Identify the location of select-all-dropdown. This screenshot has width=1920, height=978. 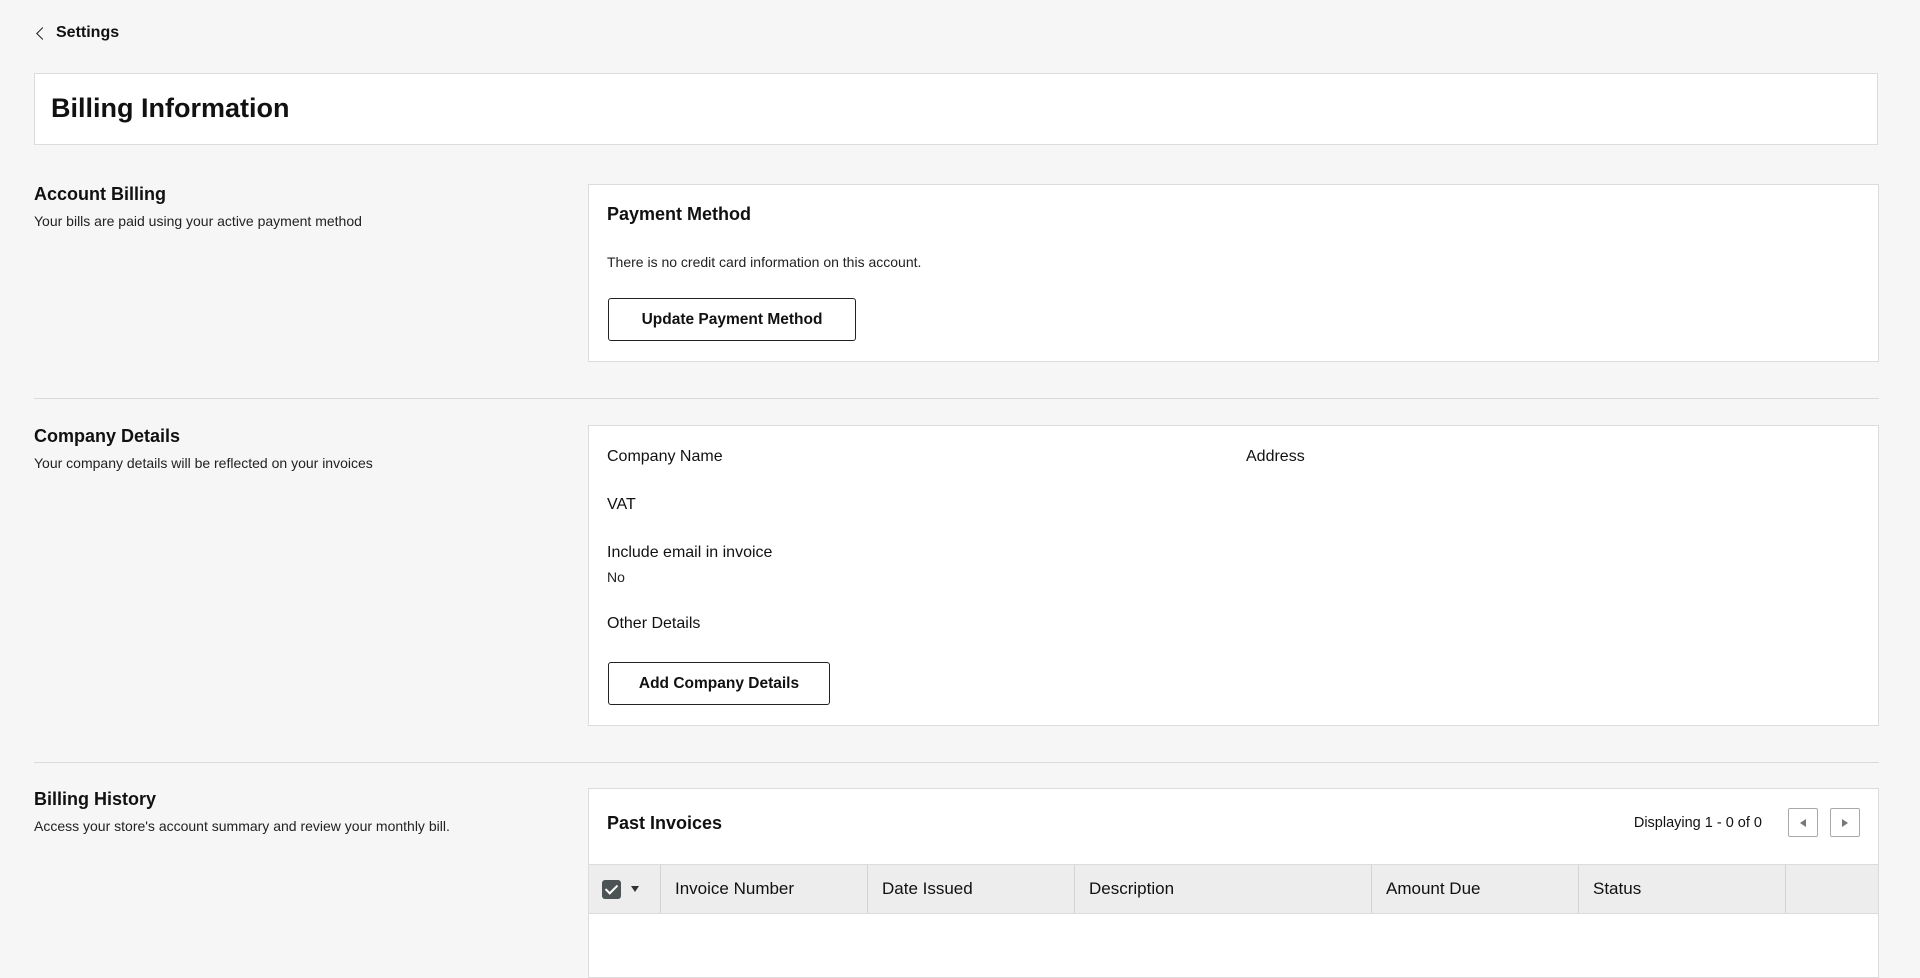
(625, 889).